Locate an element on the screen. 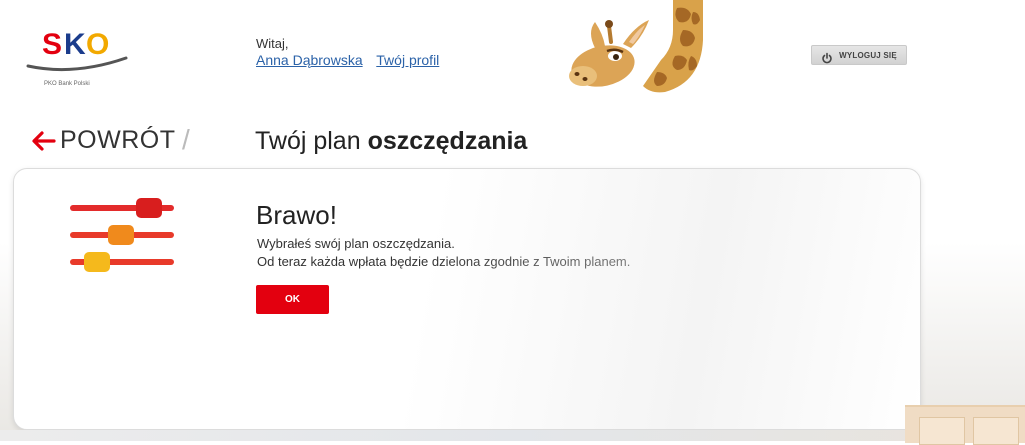 The image size is (1025, 445). giraffe-mascot-image is located at coordinates (640, 50).